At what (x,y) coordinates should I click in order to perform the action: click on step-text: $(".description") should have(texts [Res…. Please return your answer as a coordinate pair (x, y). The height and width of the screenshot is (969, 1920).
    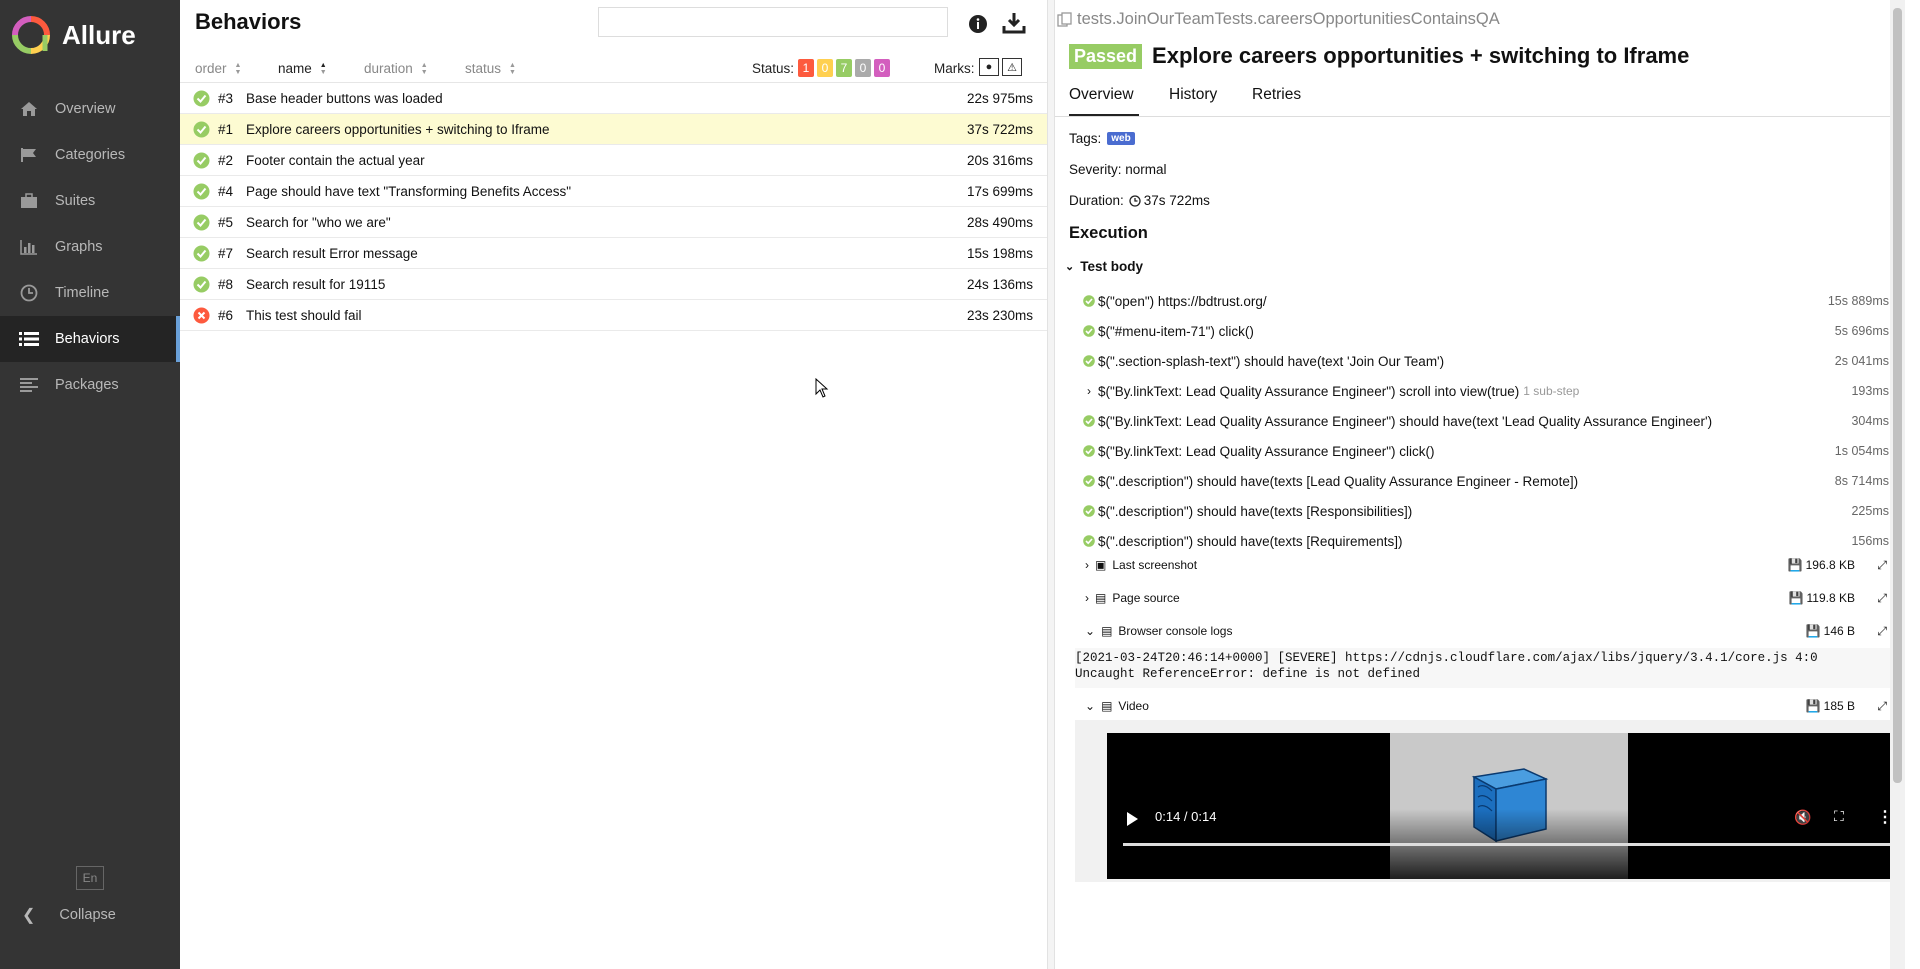
    Looking at the image, I should click on (1255, 511).